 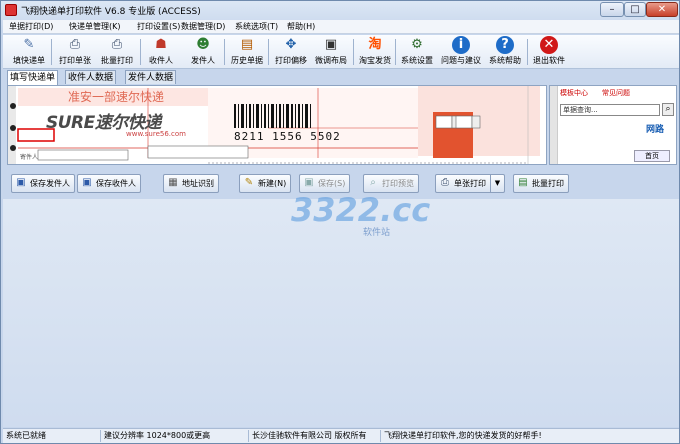 What do you see at coordinates (523, 182) in the screenshot?
I see `batch-icon: ▤` at bounding box center [523, 182].